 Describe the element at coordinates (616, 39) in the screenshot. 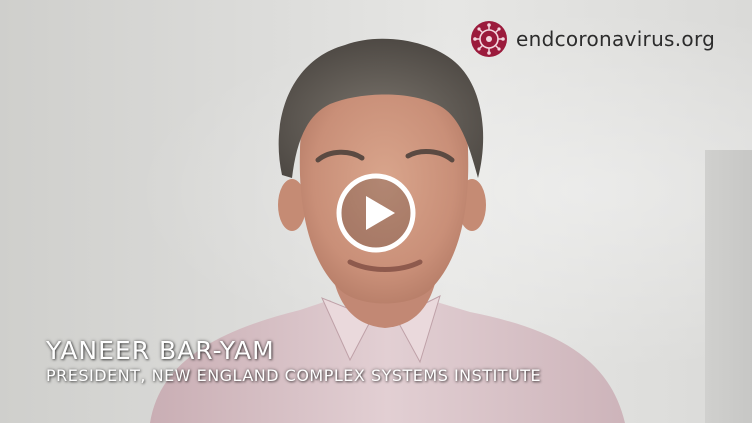

I see `site-name: endcoronavirus.org` at that location.